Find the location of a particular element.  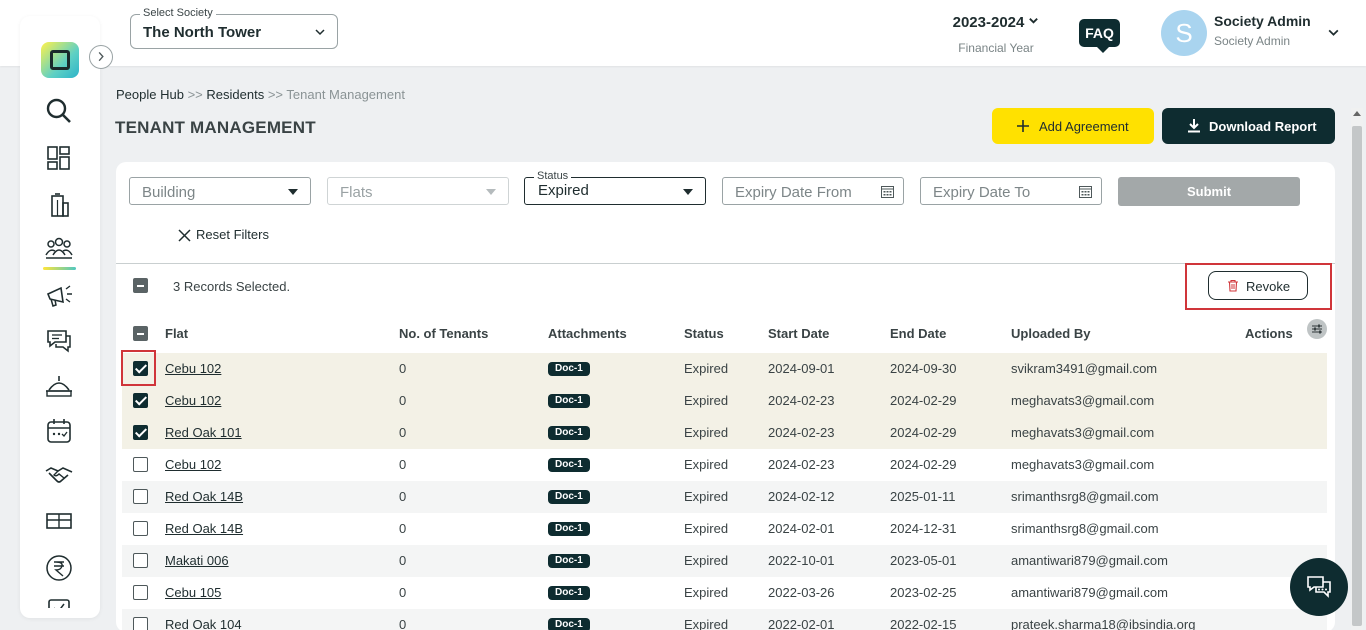

flats-placeholder: Flats is located at coordinates (356, 192).